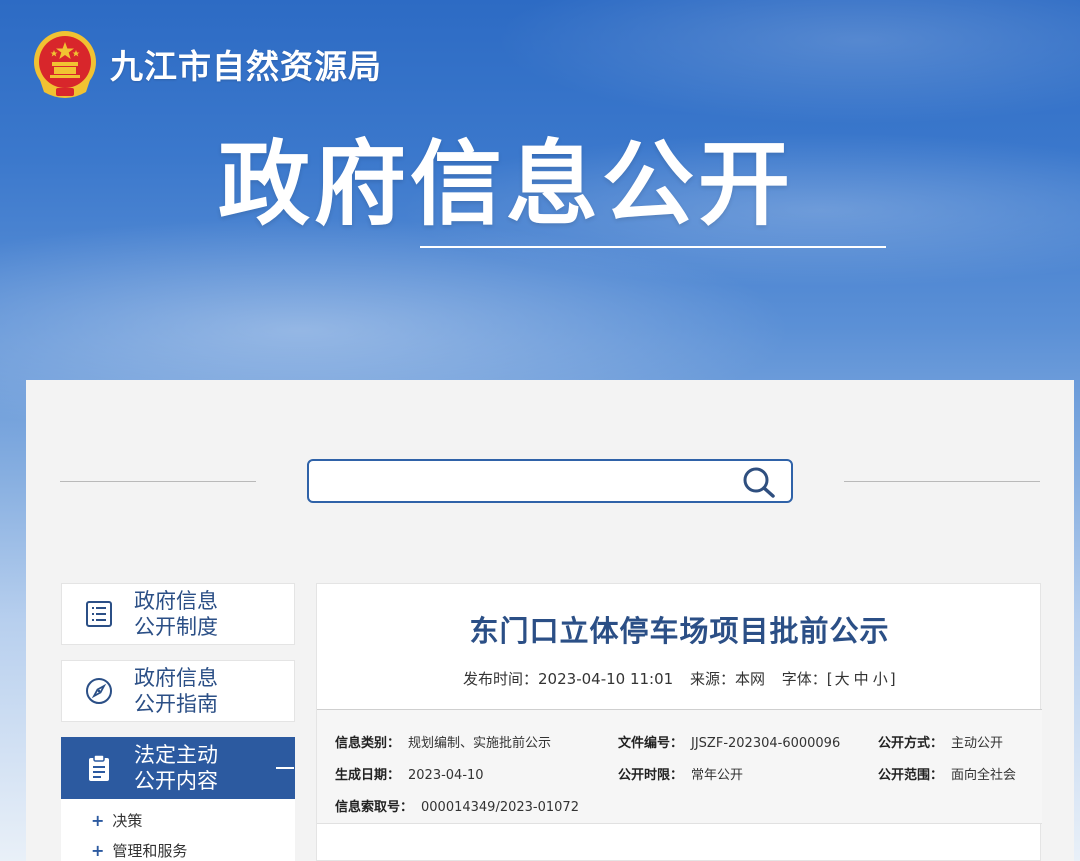 The image size is (1080, 861). Describe the element at coordinates (679, 679) in the screenshot. I see `article-meta: 发布时间：2023-04-10 11:01 来源：本网 字体：[大中小]` at that location.